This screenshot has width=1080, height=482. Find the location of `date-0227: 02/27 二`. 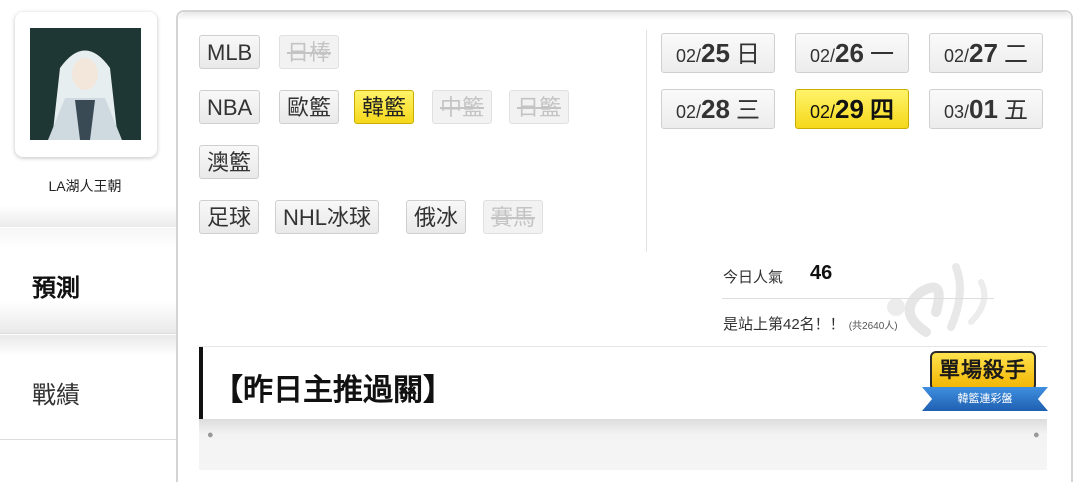

date-0227: 02/27 二 is located at coordinates (986, 53).